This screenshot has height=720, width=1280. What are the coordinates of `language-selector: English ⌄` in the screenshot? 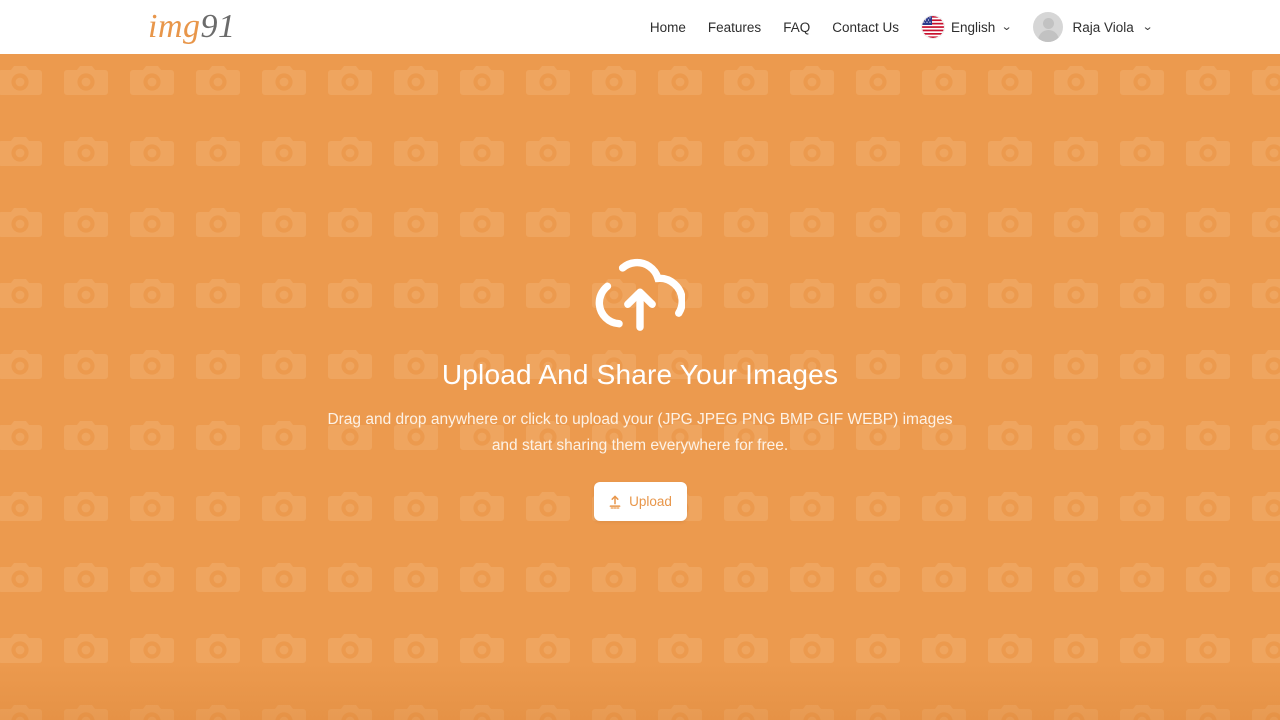 It's located at (967, 27).